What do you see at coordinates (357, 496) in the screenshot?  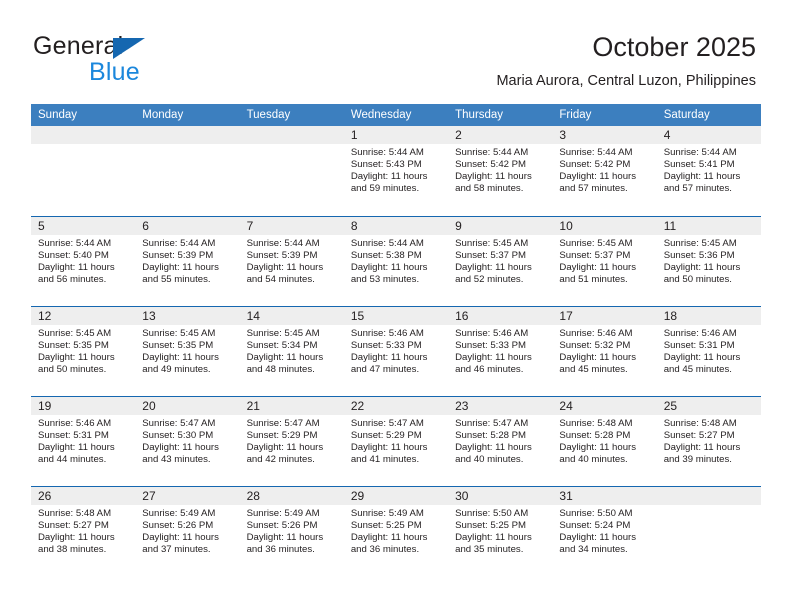 I see `day-number: 29` at bounding box center [357, 496].